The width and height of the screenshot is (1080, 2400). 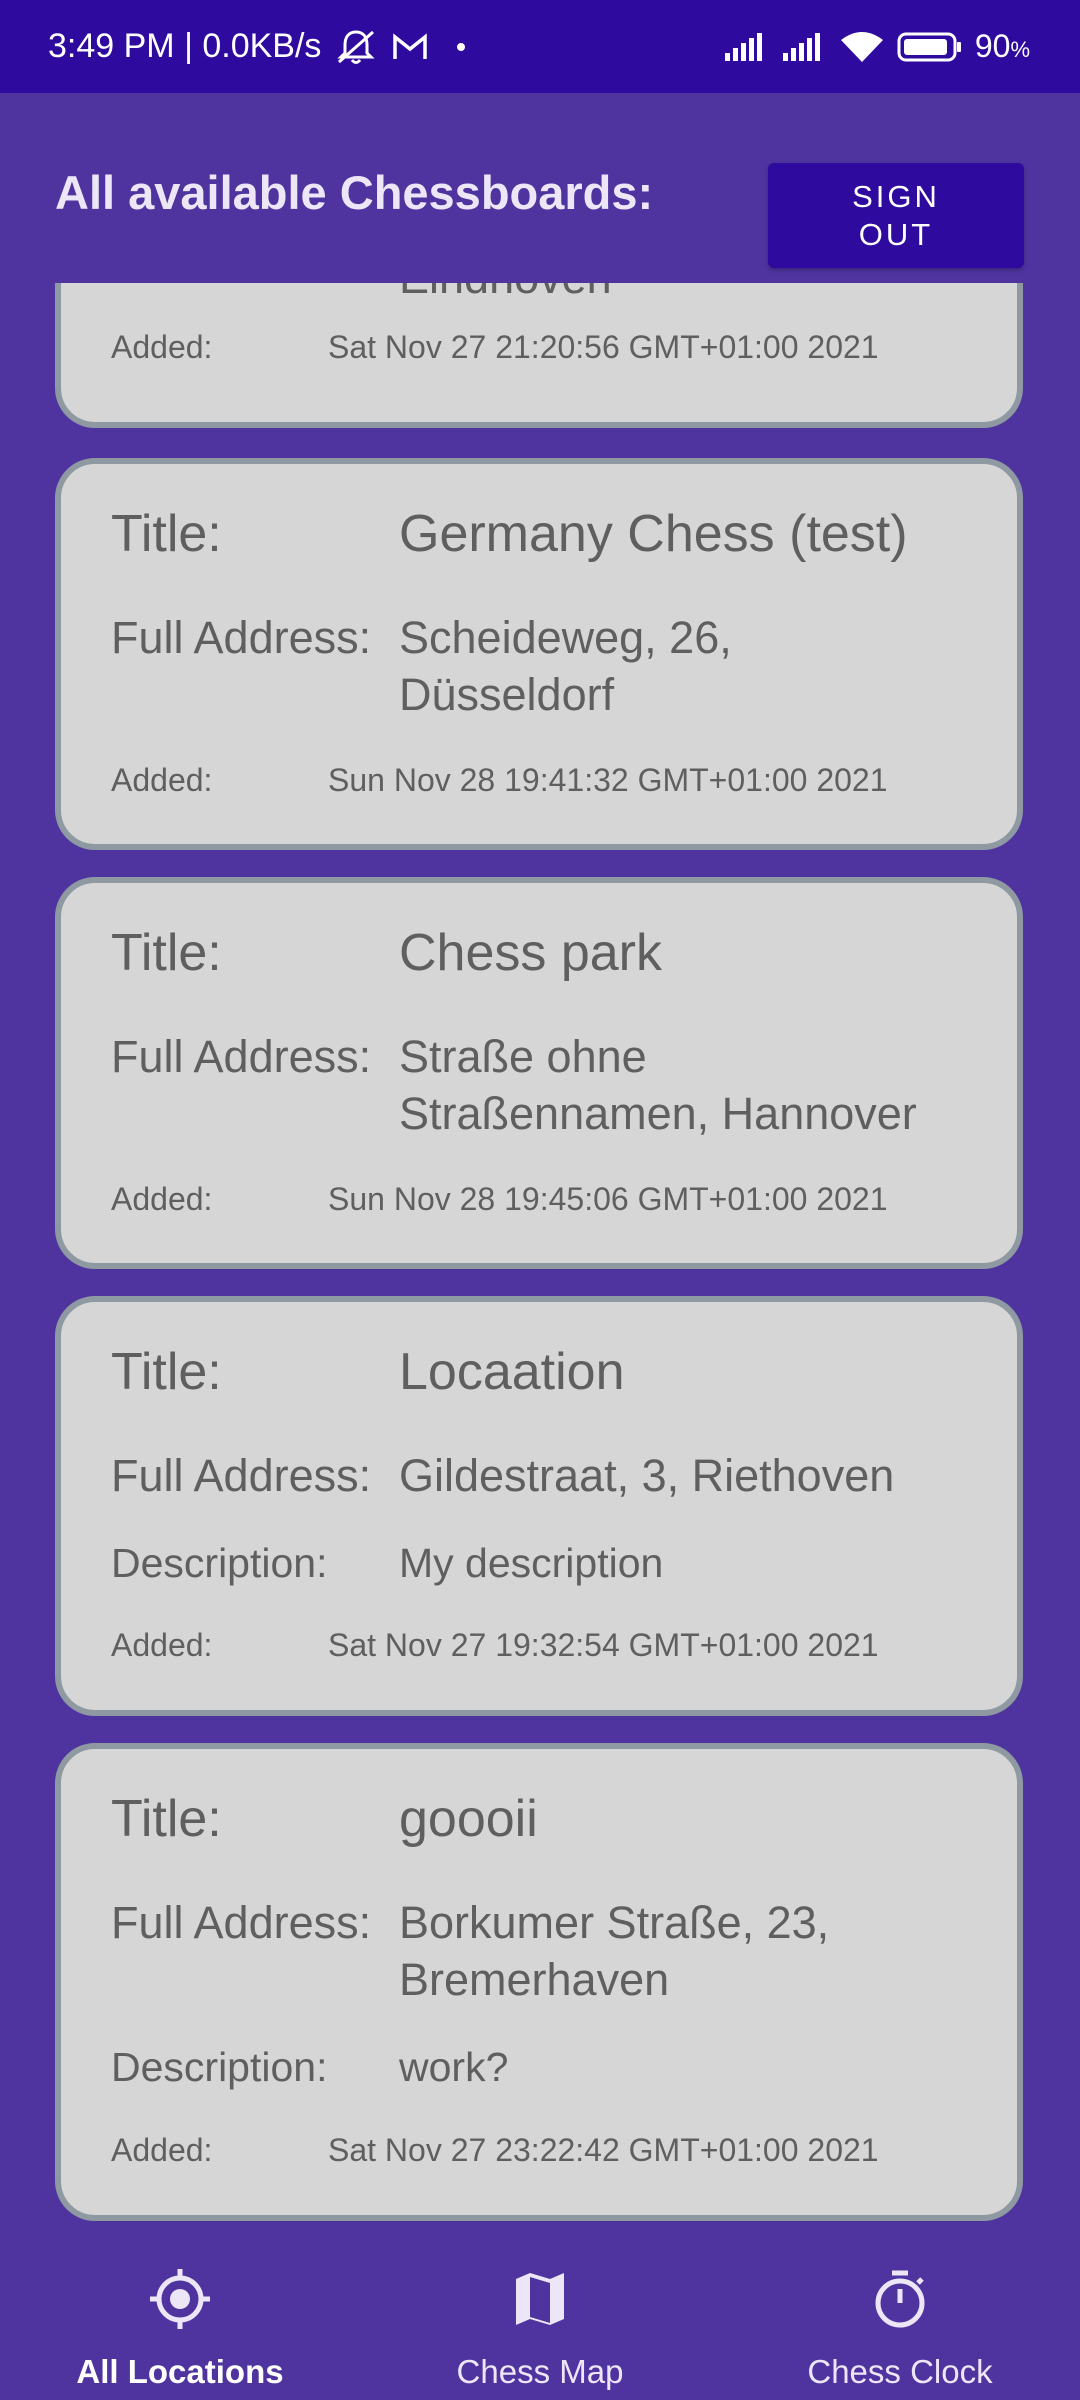 I want to click on card-address-value: Gildestraat, 3, Riethoven, so click(x=647, y=1475).